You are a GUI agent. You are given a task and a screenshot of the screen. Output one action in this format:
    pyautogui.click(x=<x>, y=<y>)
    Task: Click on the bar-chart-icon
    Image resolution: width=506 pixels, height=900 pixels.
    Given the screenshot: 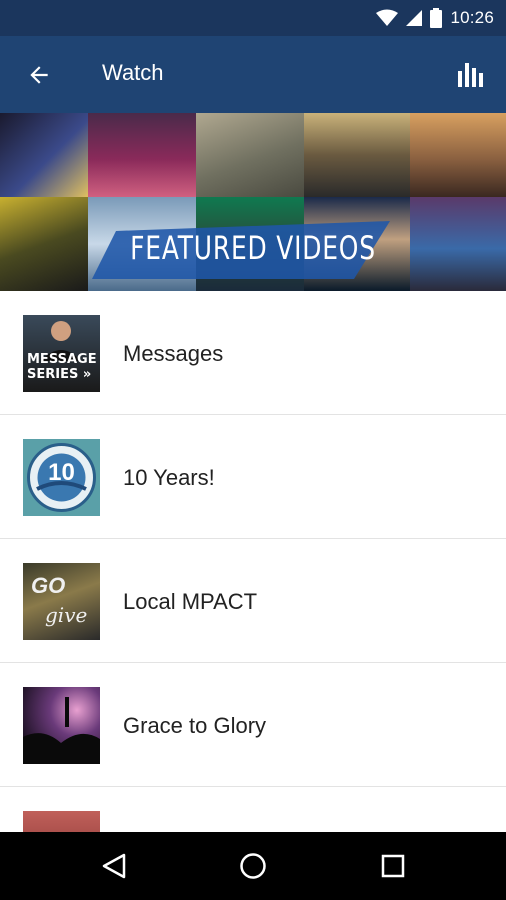 What is the action you would take?
    pyautogui.click(x=470, y=75)
    